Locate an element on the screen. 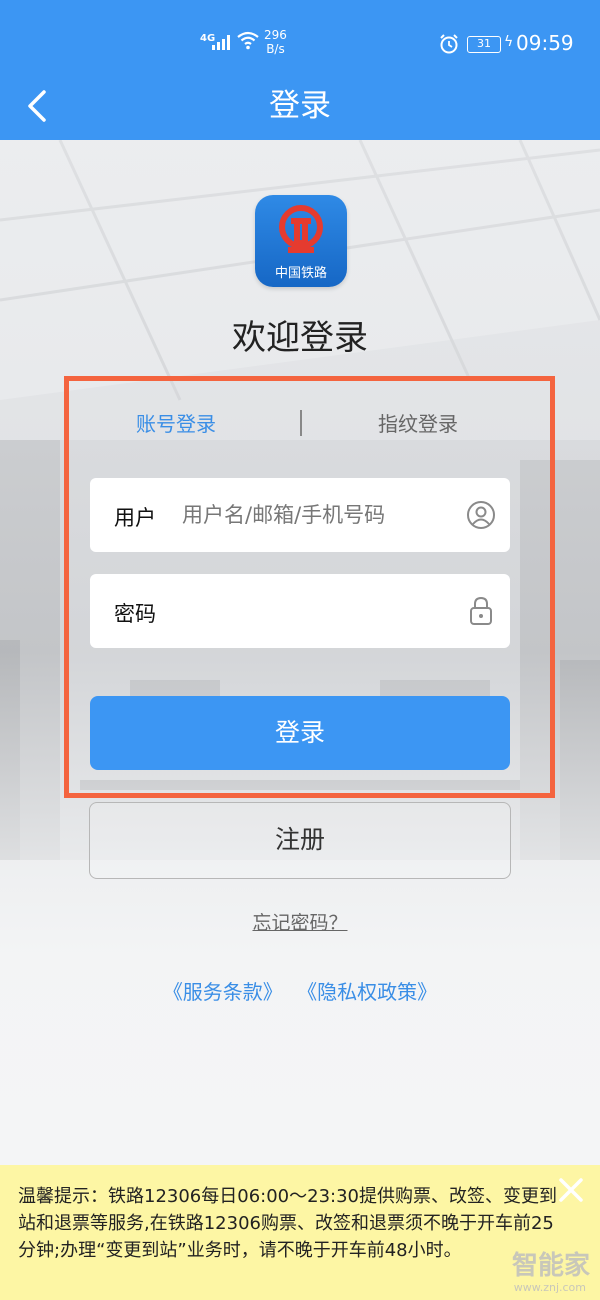 This screenshot has width=600, height=1300. tab-divider is located at coordinates (301, 423).